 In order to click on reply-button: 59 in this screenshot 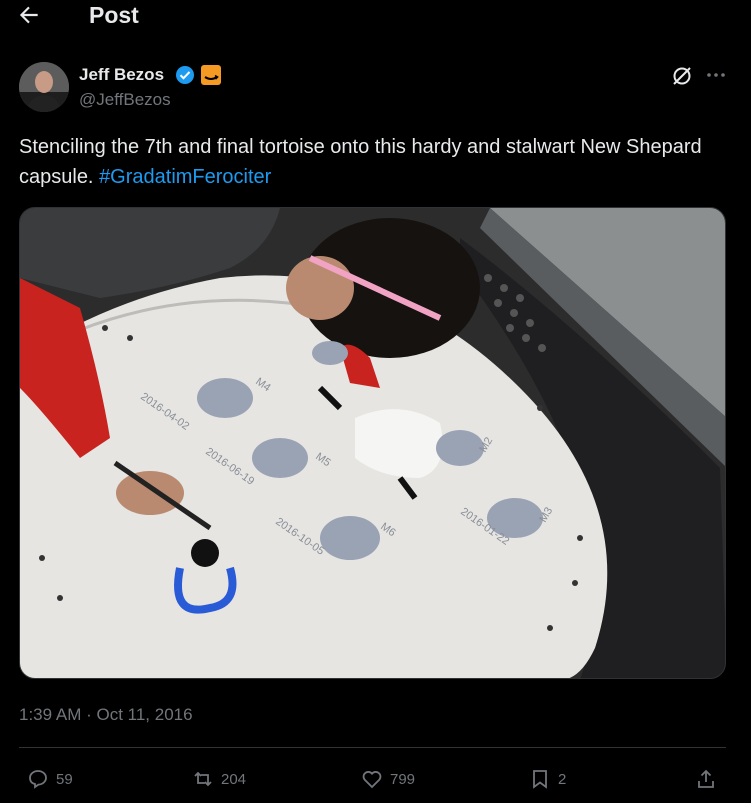, I will do `click(49, 779)`.